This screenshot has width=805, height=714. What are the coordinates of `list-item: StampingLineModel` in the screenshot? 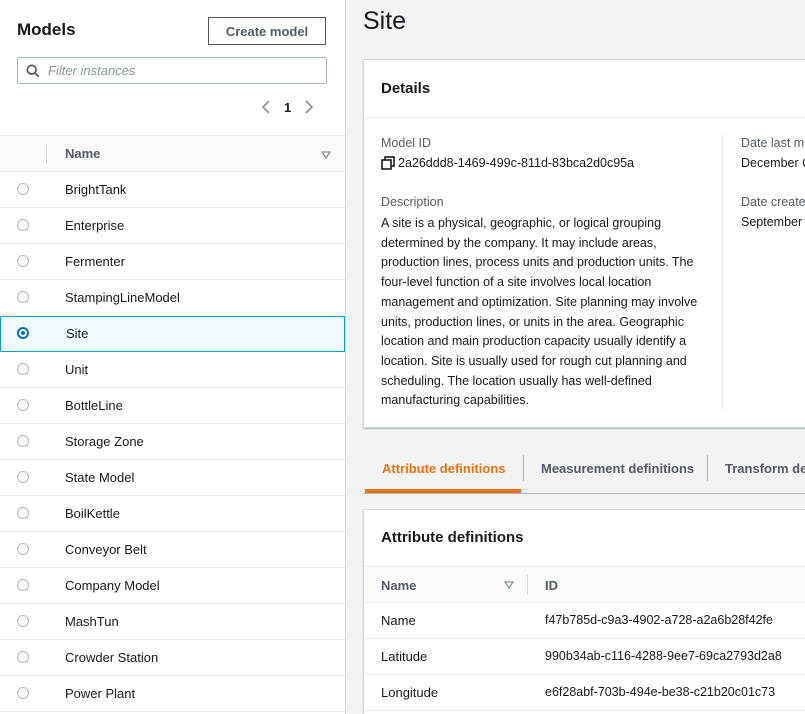 It's located at (172, 298).